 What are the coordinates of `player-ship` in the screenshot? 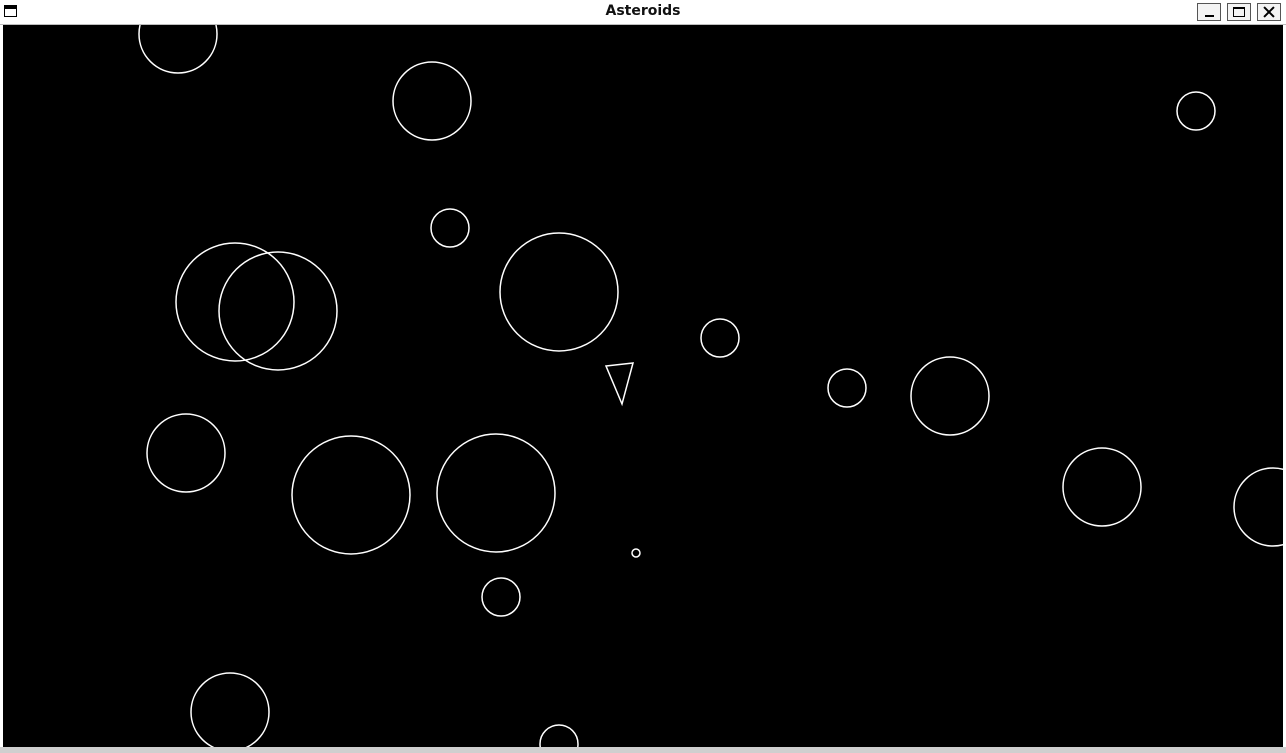 It's located at (619, 384).